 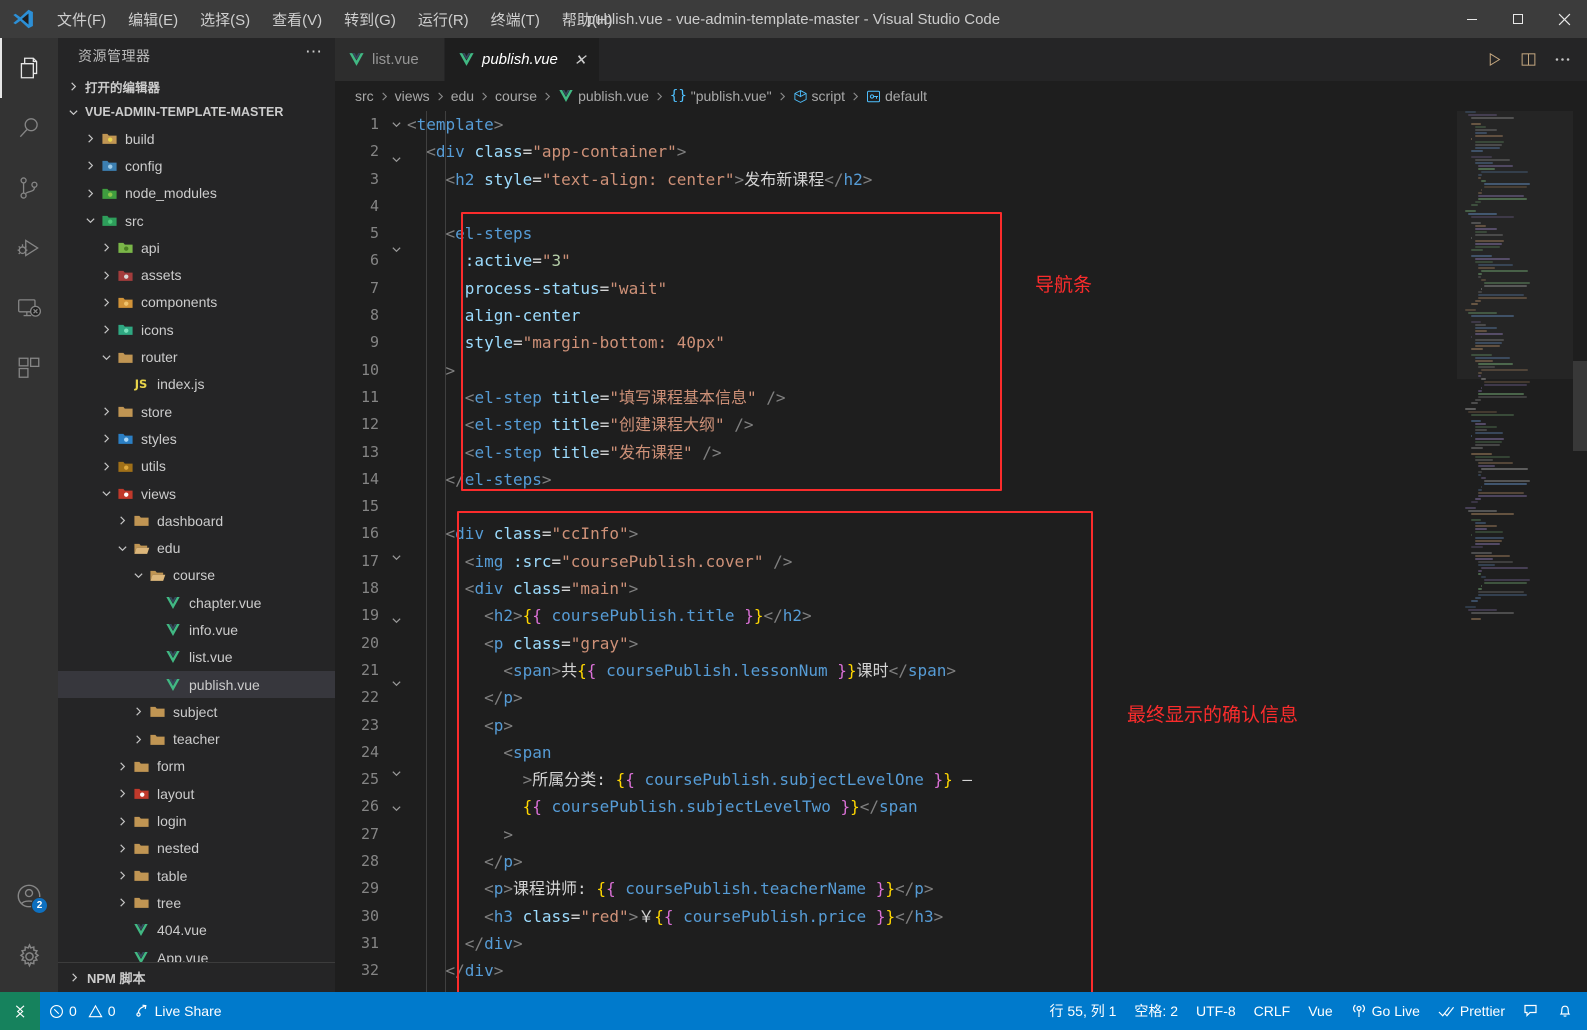 I want to click on tree-item-info-vue: info.vue, so click(x=196, y=629).